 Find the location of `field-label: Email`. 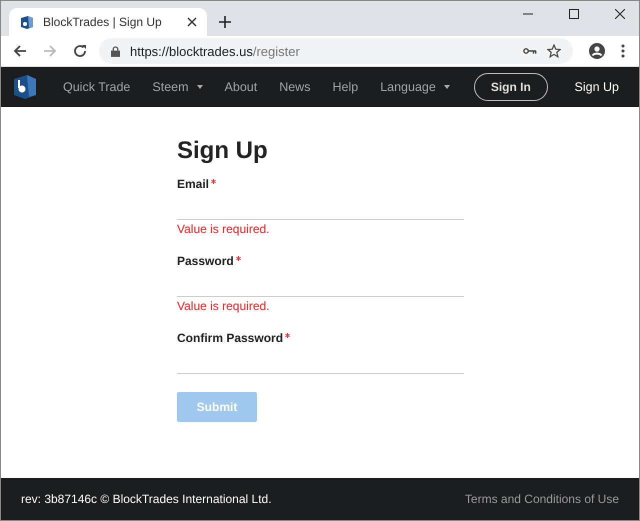

field-label: Email is located at coordinates (193, 184).